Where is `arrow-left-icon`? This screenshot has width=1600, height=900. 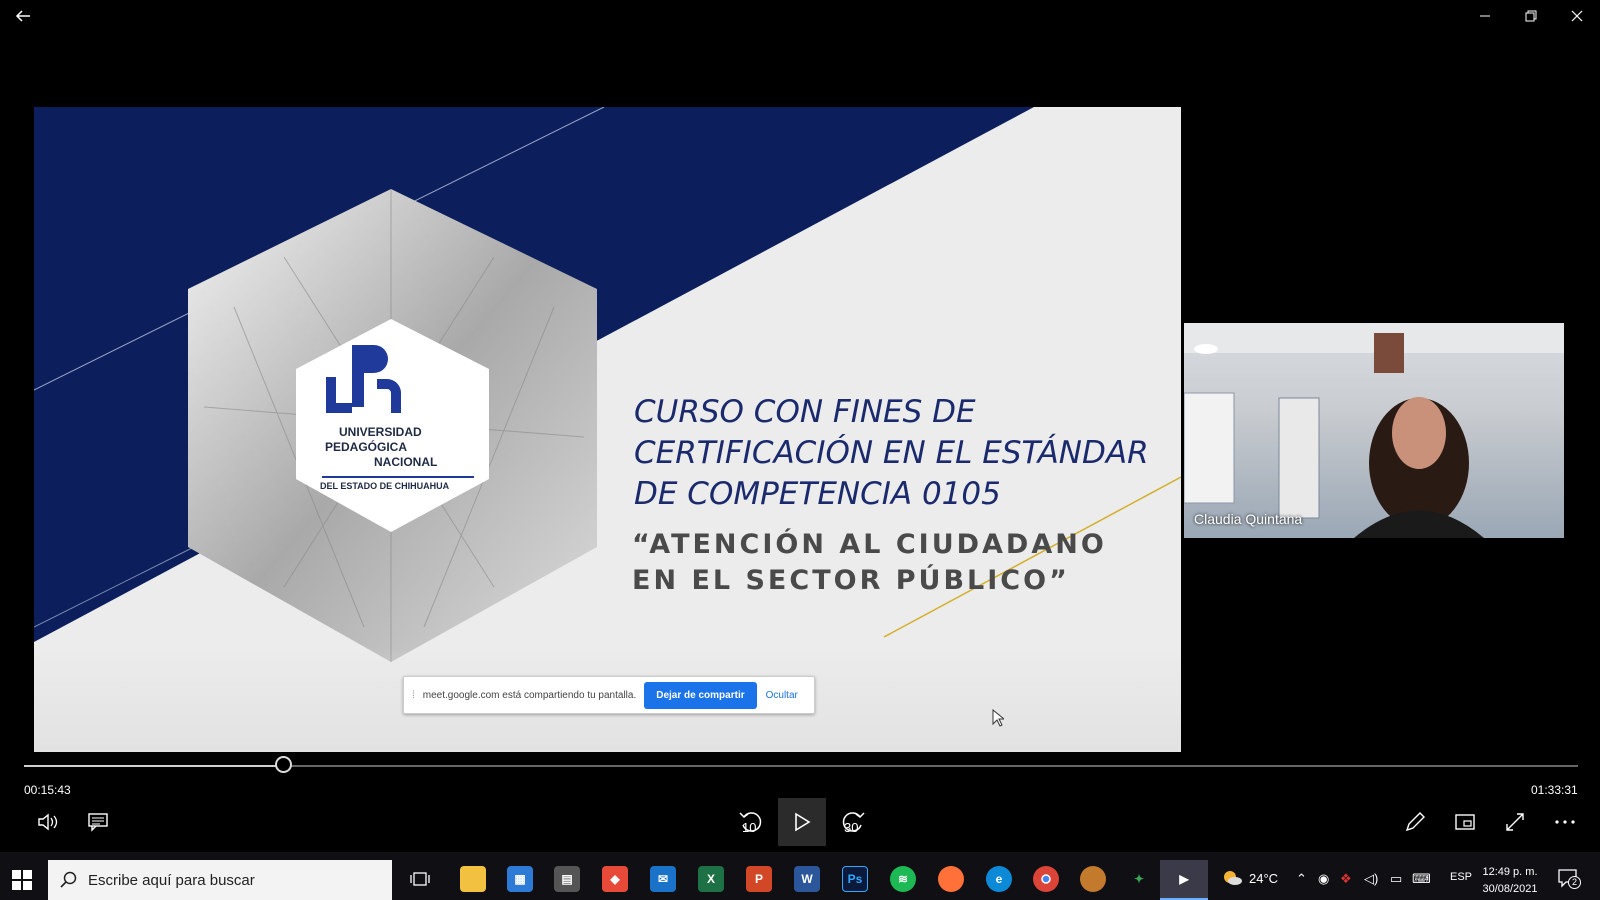
arrow-left-icon is located at coordinates (22, 16).